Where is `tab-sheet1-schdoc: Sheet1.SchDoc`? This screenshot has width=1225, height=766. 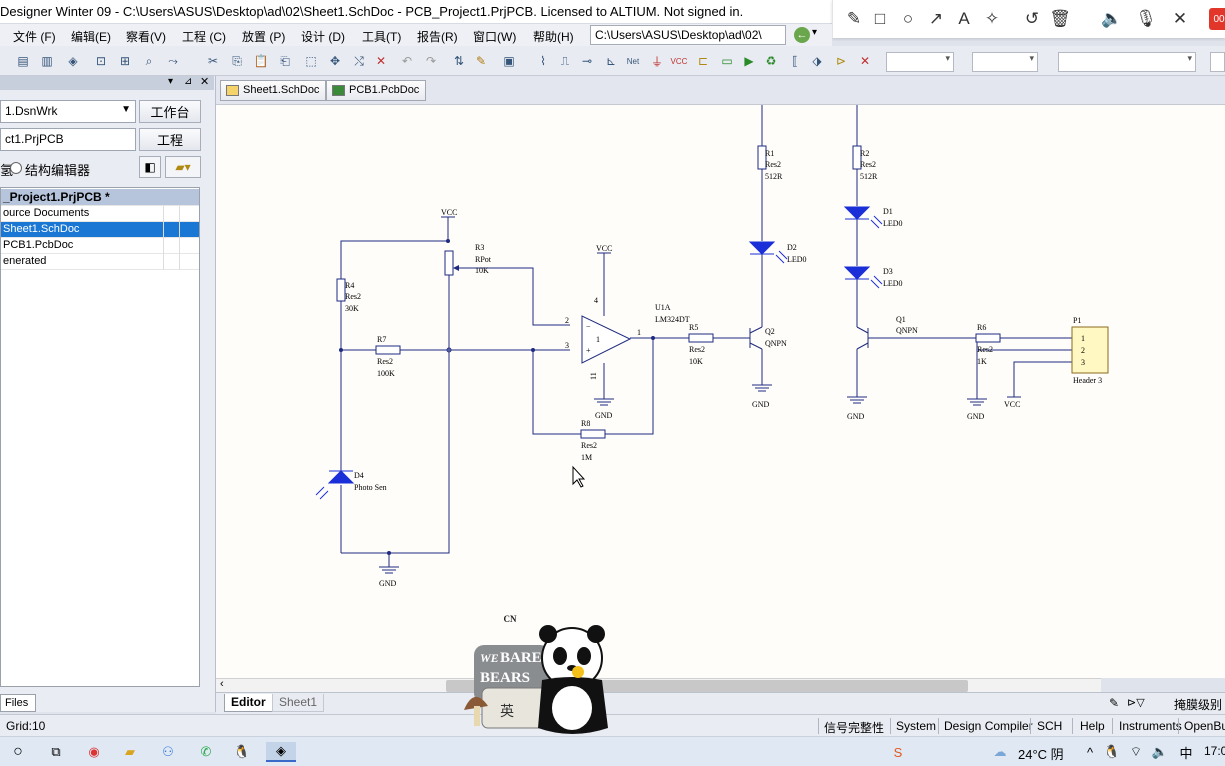
tab-sheet1-schdoc: Sheet1.SchDoc is located at coordinates (273, 90).